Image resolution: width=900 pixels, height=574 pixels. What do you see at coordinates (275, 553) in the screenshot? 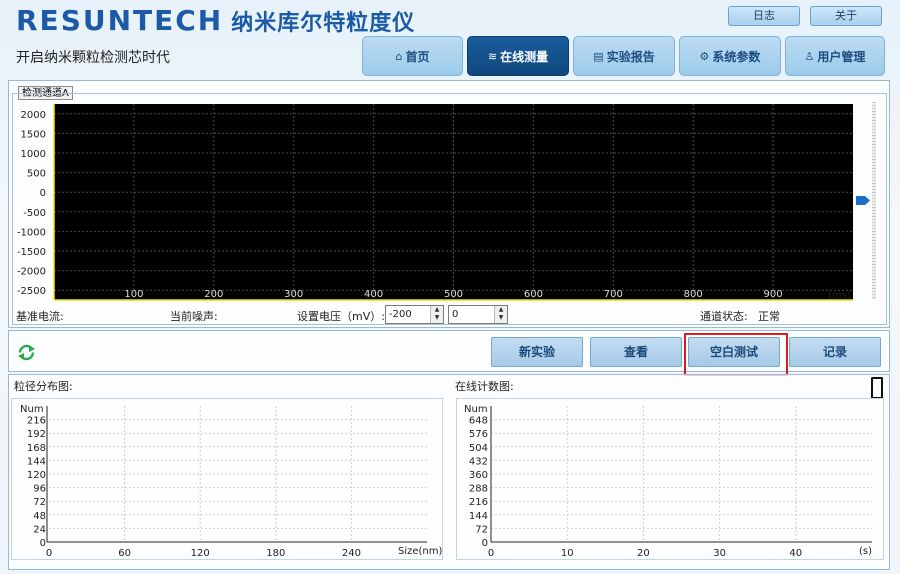
I see `size-x-tick-label: 180` at bounding box center [275, 553].